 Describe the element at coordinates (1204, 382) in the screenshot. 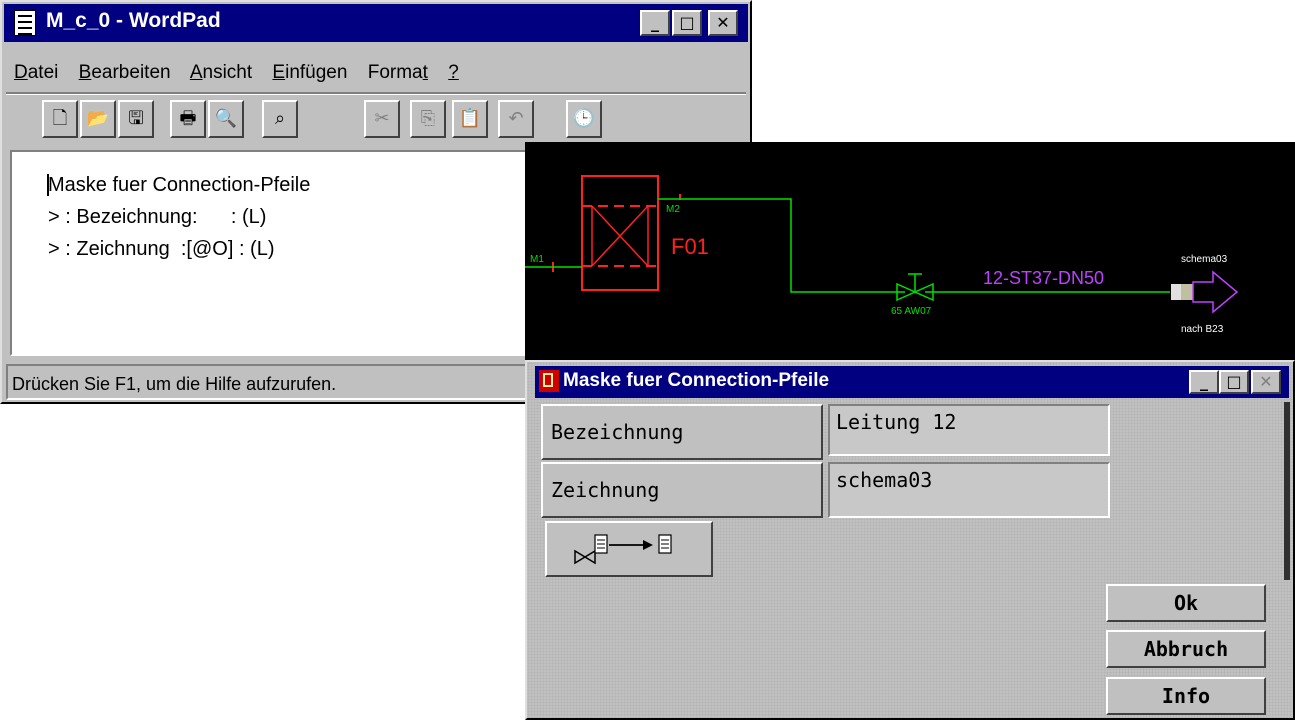

I see `dialog-minimize-button: _` at that location.